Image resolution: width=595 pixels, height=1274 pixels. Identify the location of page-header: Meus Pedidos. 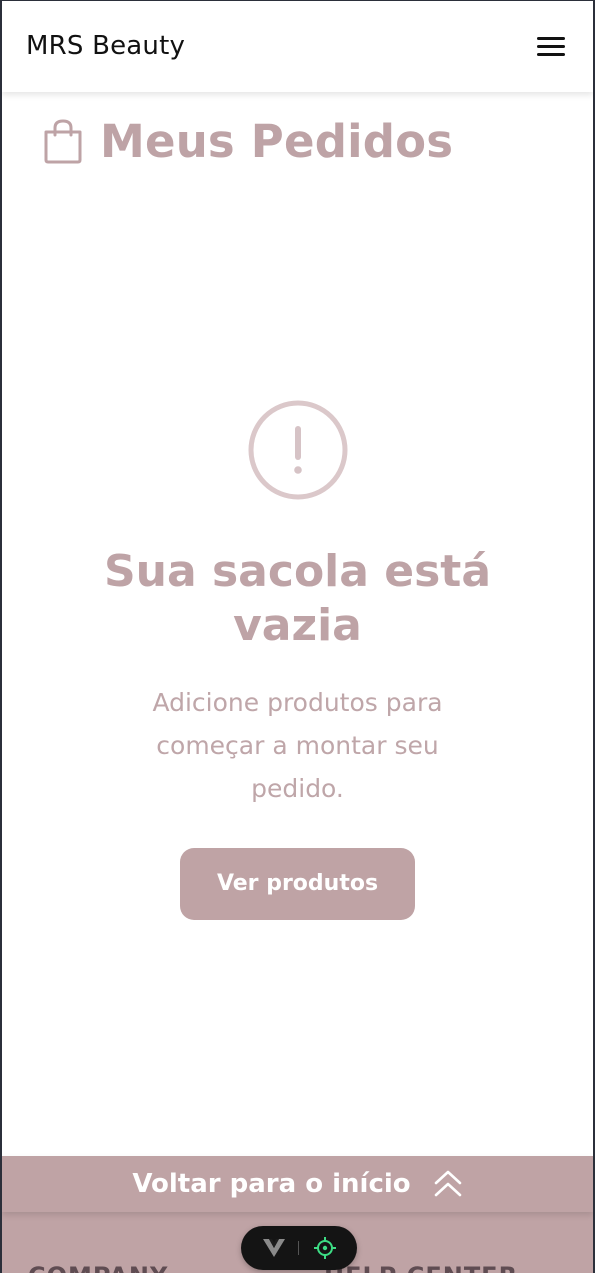
(247, 141).